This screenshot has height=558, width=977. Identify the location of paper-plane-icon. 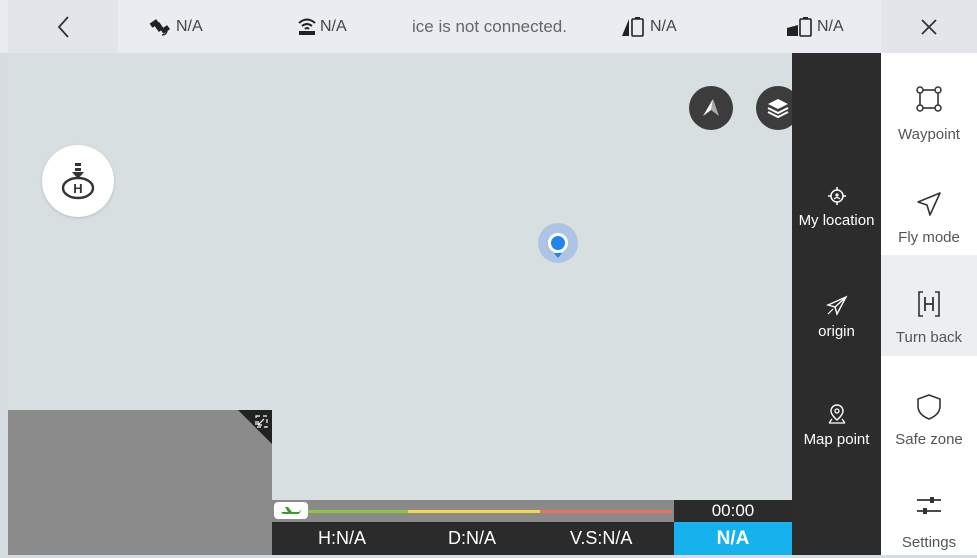
(836, 305).